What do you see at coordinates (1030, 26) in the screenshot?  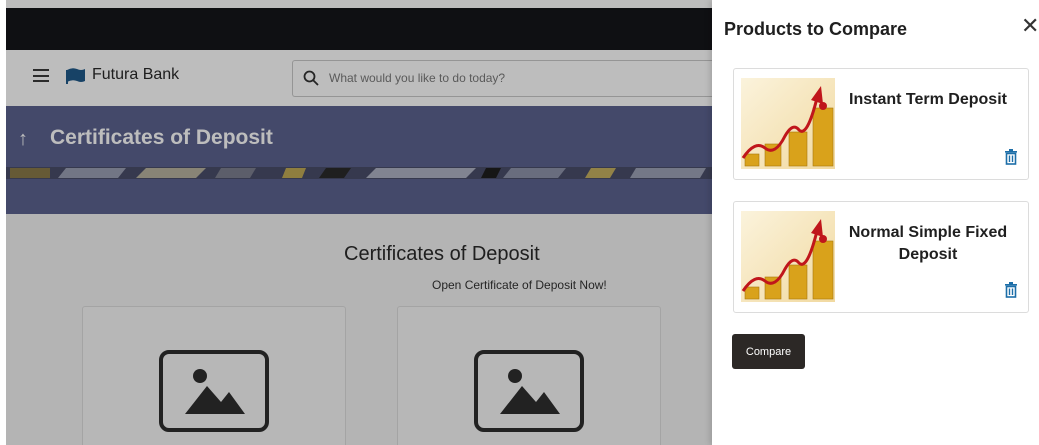 I see `close-icon: ✕` at bounding box center [1030, 26].